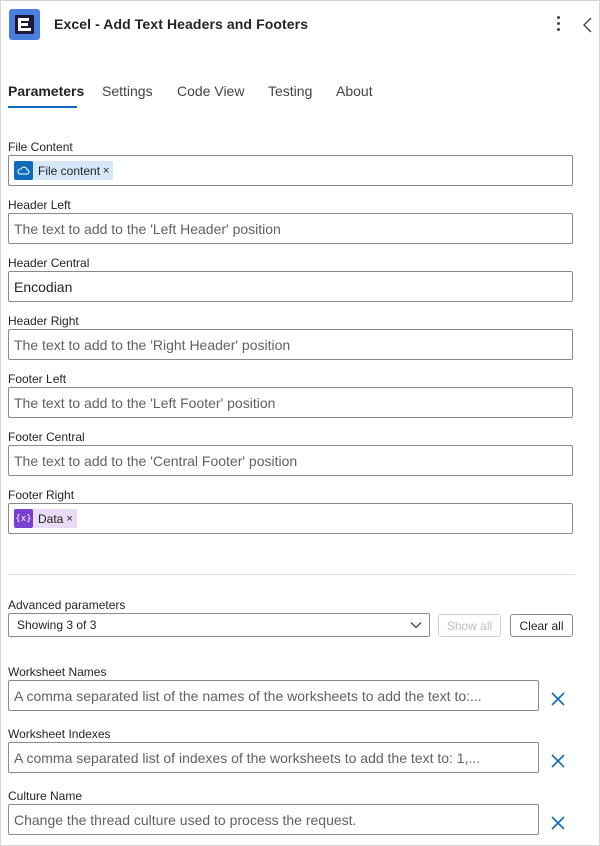 The image size is (600, 846). I want to click on remove-worksheet-indexes-button, so click(558, 761).